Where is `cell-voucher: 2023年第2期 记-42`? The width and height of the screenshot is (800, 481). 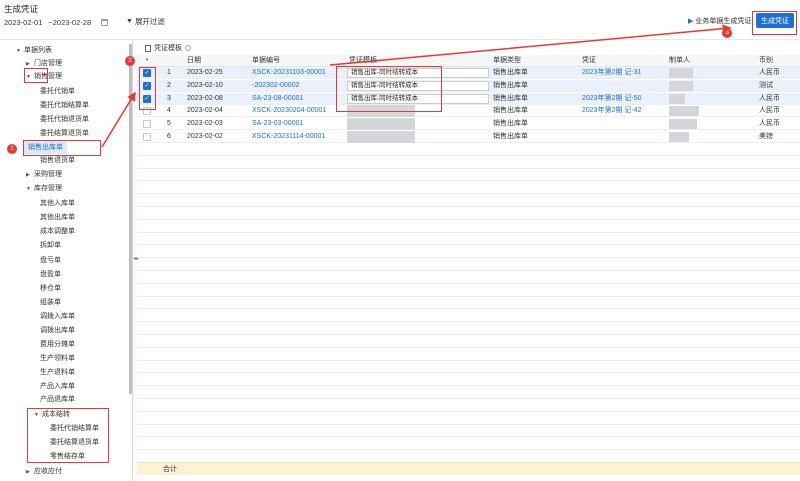
cell-voucher: 2023年第2期 记-42 is located at coordinates (612, 111).